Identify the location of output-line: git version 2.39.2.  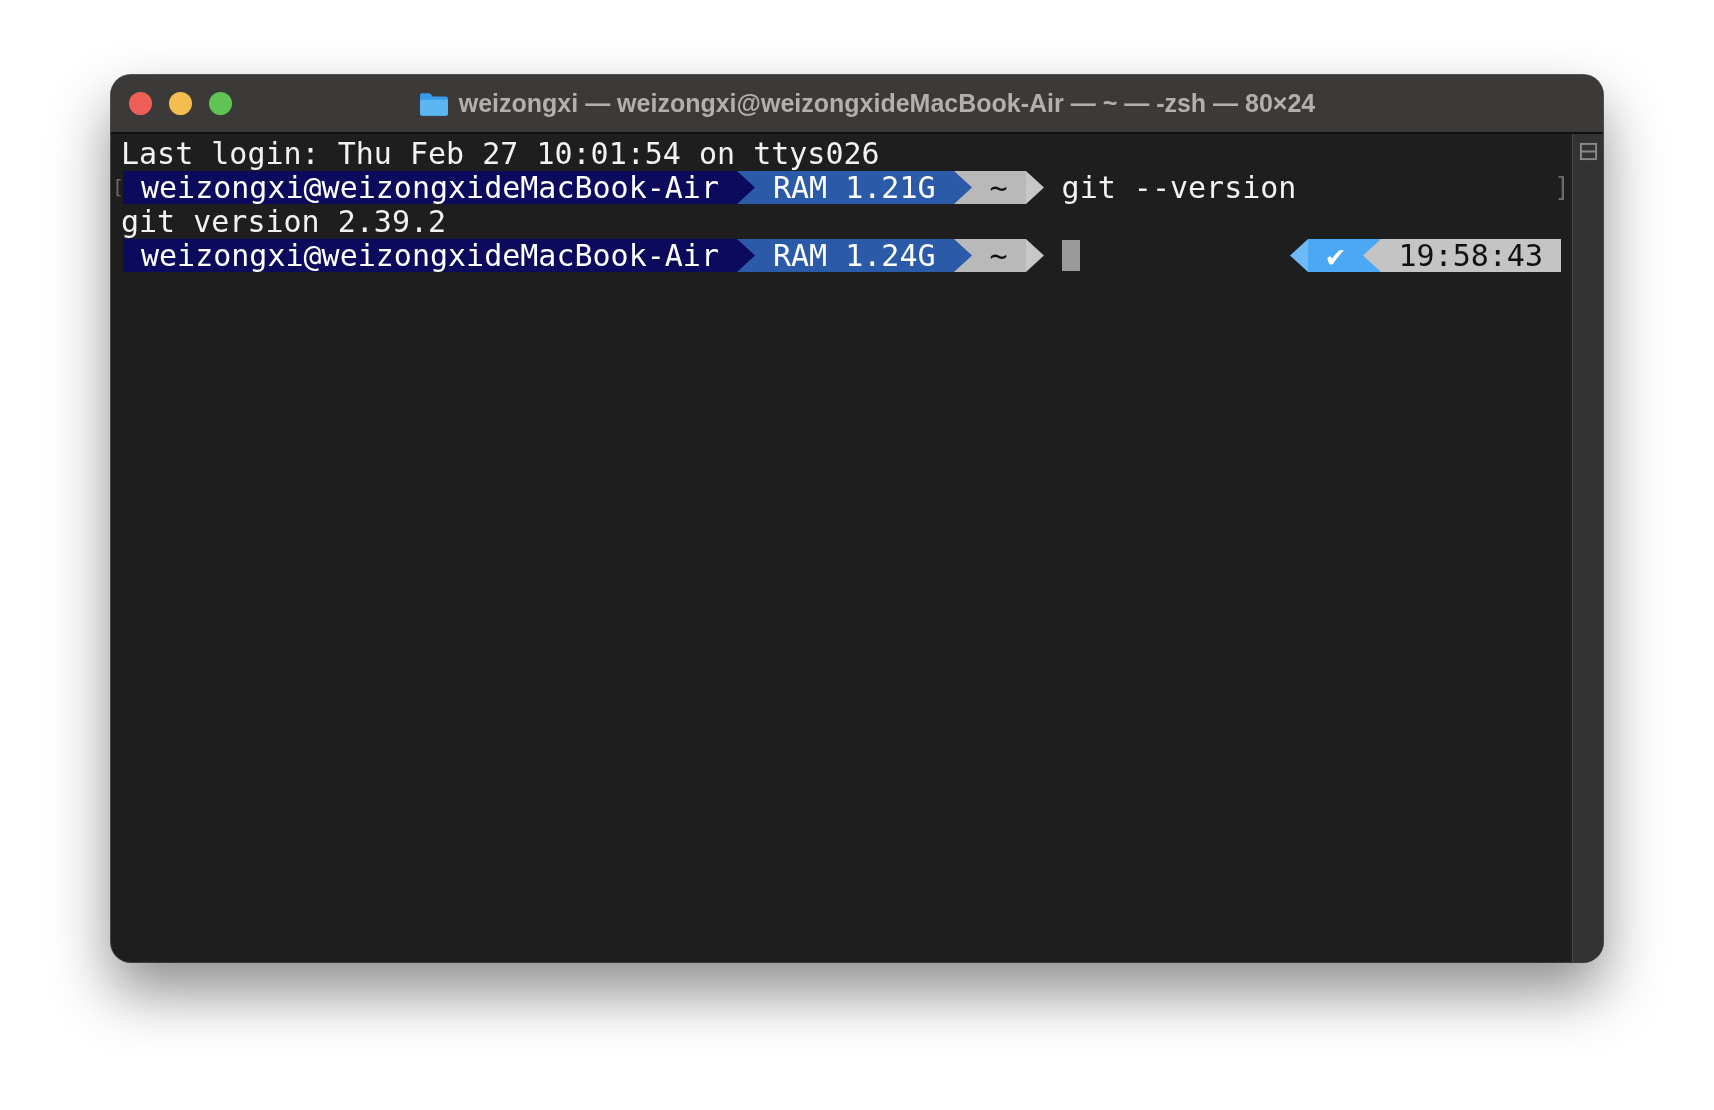
(284, 221).